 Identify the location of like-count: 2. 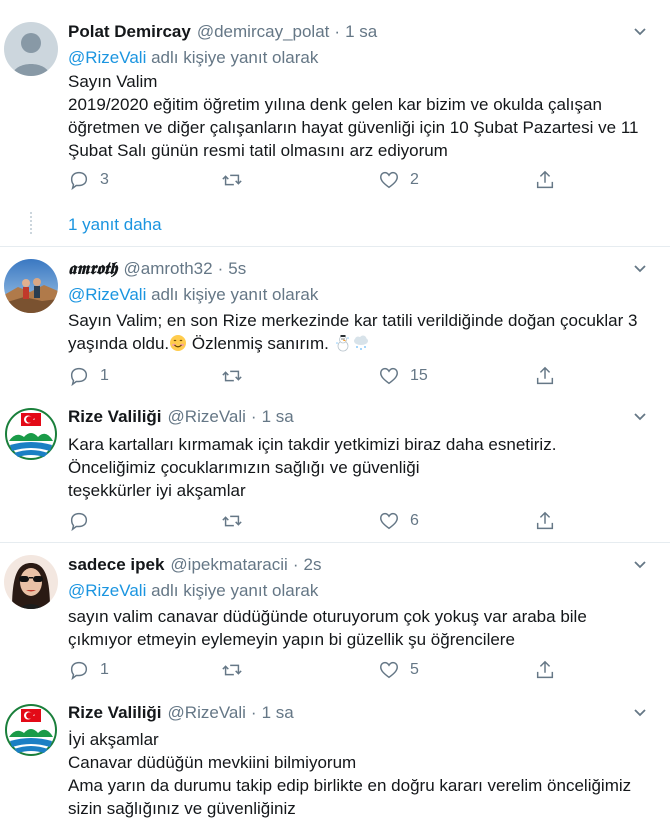
(414, 179).